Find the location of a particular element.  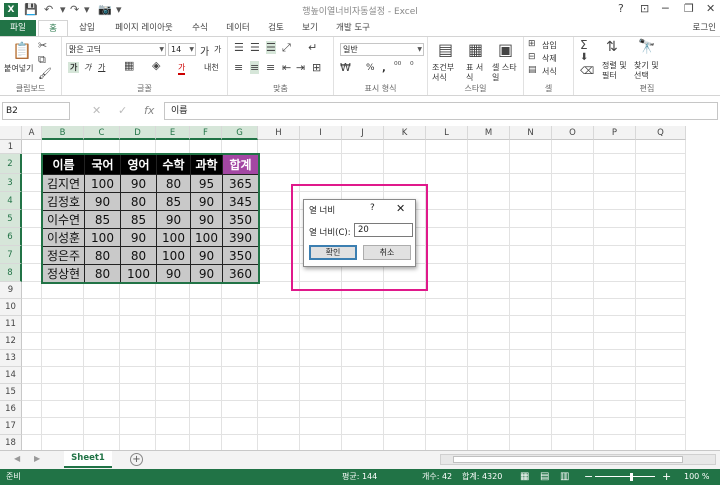

cut-icon: ✂ is located at coordinates (42, 45).